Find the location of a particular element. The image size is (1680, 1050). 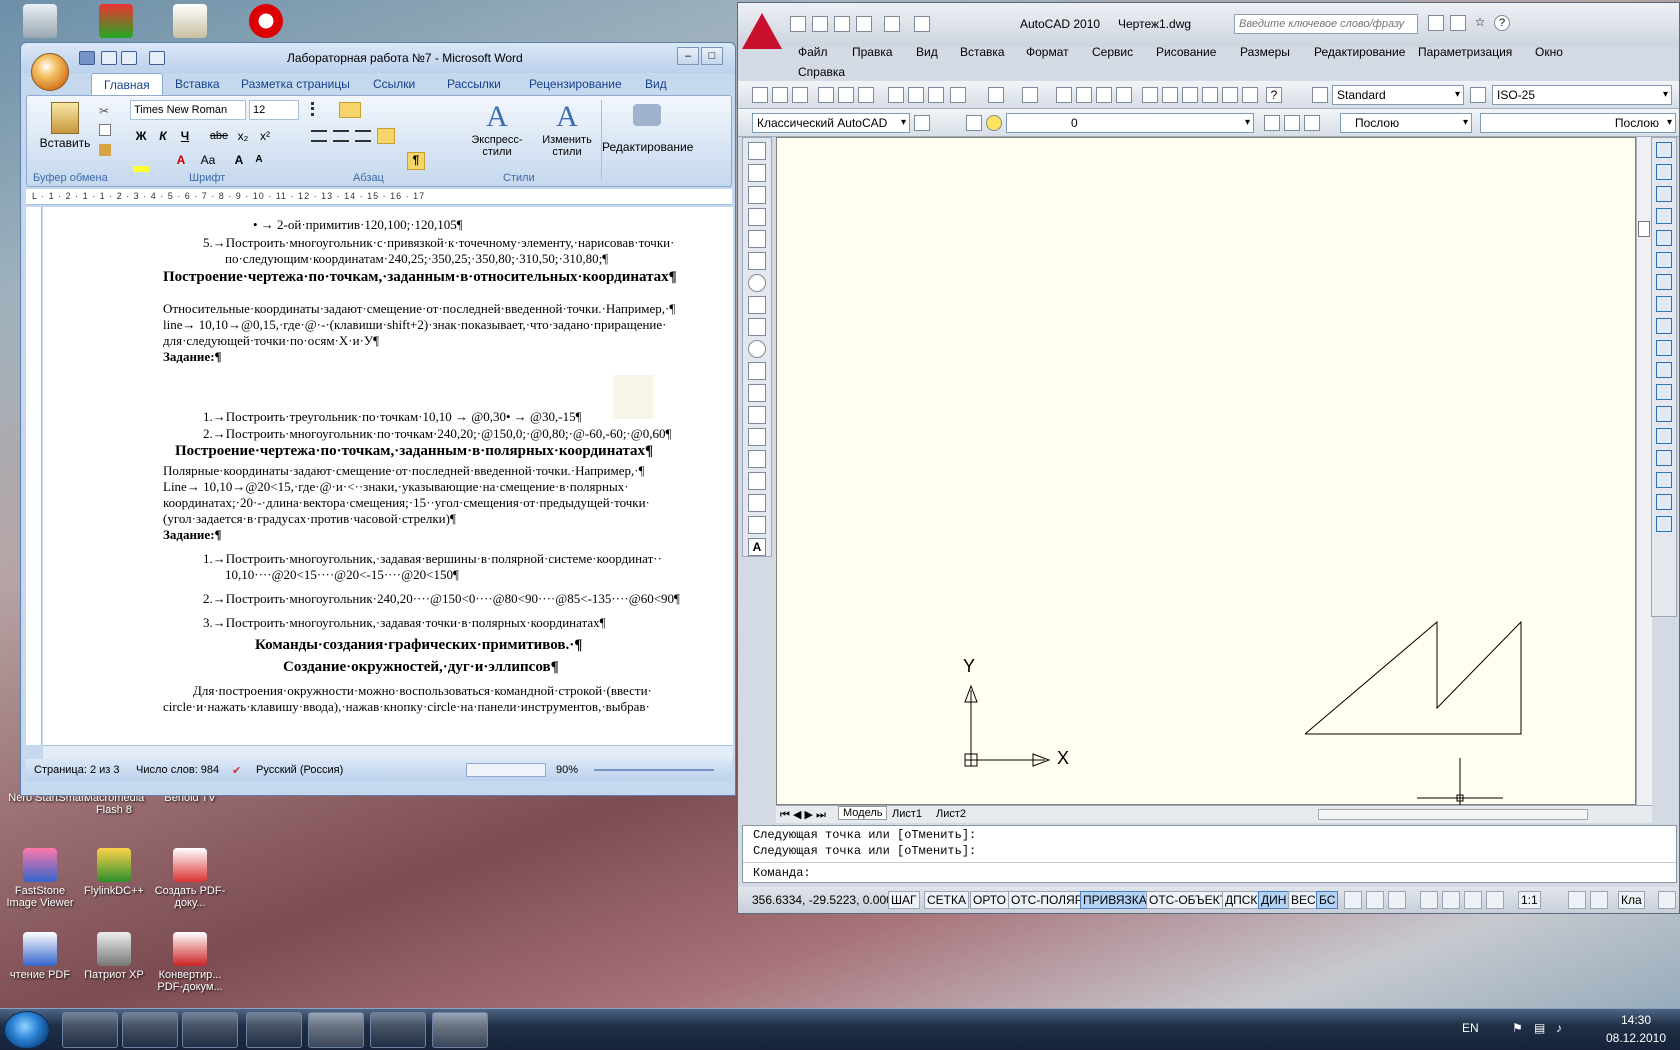

tab-nav-arrows: ⏮ ◀ ▶ ⏭ is located at coordinates (803, 815).